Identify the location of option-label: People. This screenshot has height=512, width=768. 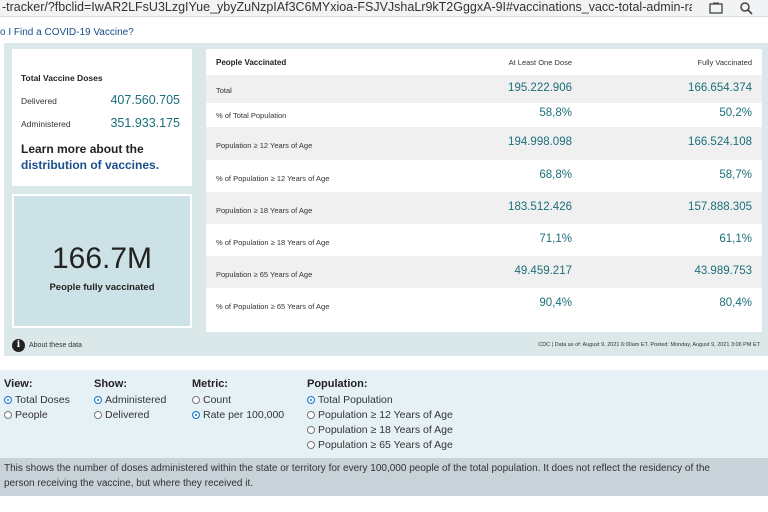
(31, 414).